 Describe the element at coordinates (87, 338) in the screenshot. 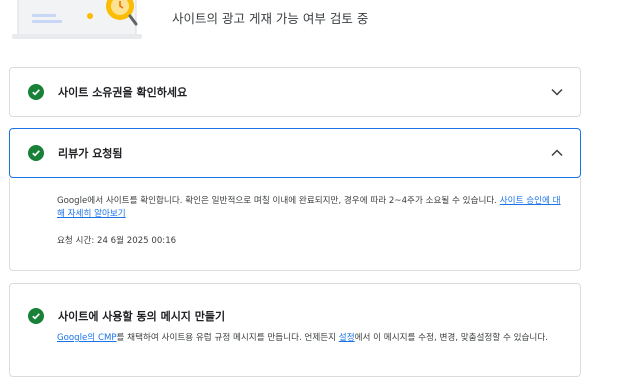

I see `google-cmp-link: Google의 CMP` at that location.